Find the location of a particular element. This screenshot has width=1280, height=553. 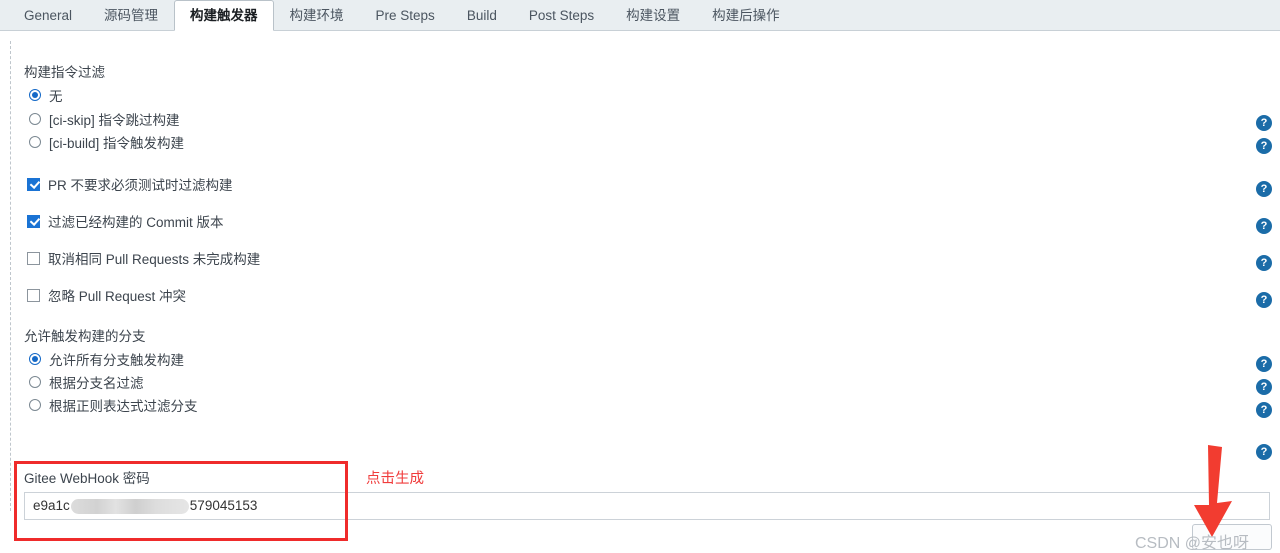

radio-none is located at coordinates (35, 95).